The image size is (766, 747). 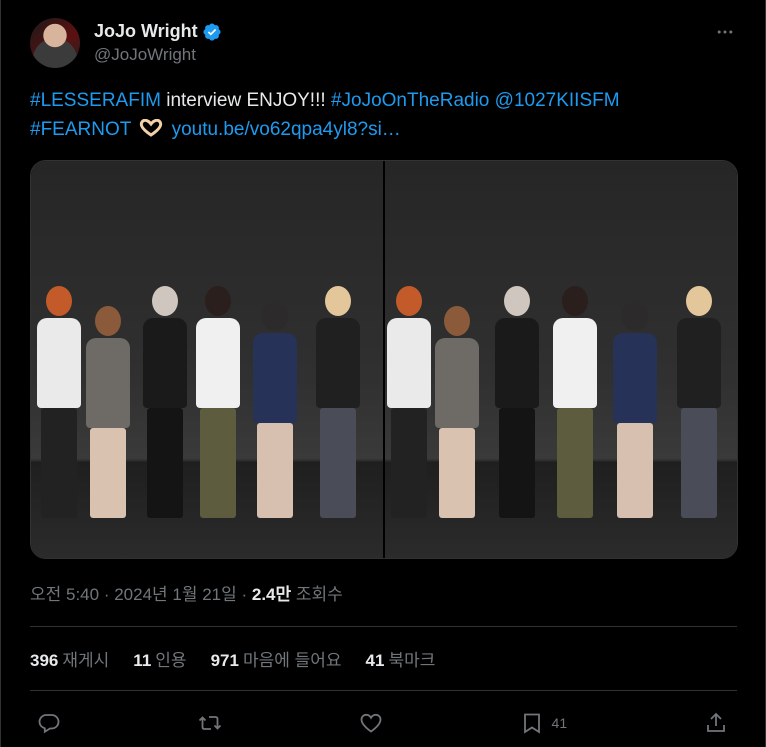 I want to click on stat-value: 11, so click(x=142, y=660).